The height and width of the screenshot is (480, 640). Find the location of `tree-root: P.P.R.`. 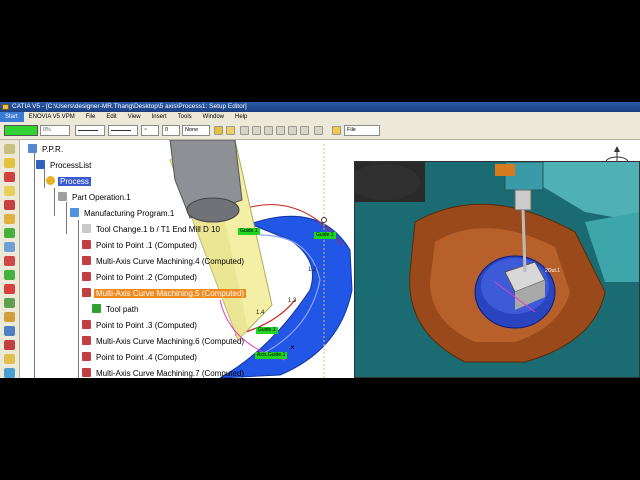

tree-root: P.P.R. is located at coordinates (46, 150).